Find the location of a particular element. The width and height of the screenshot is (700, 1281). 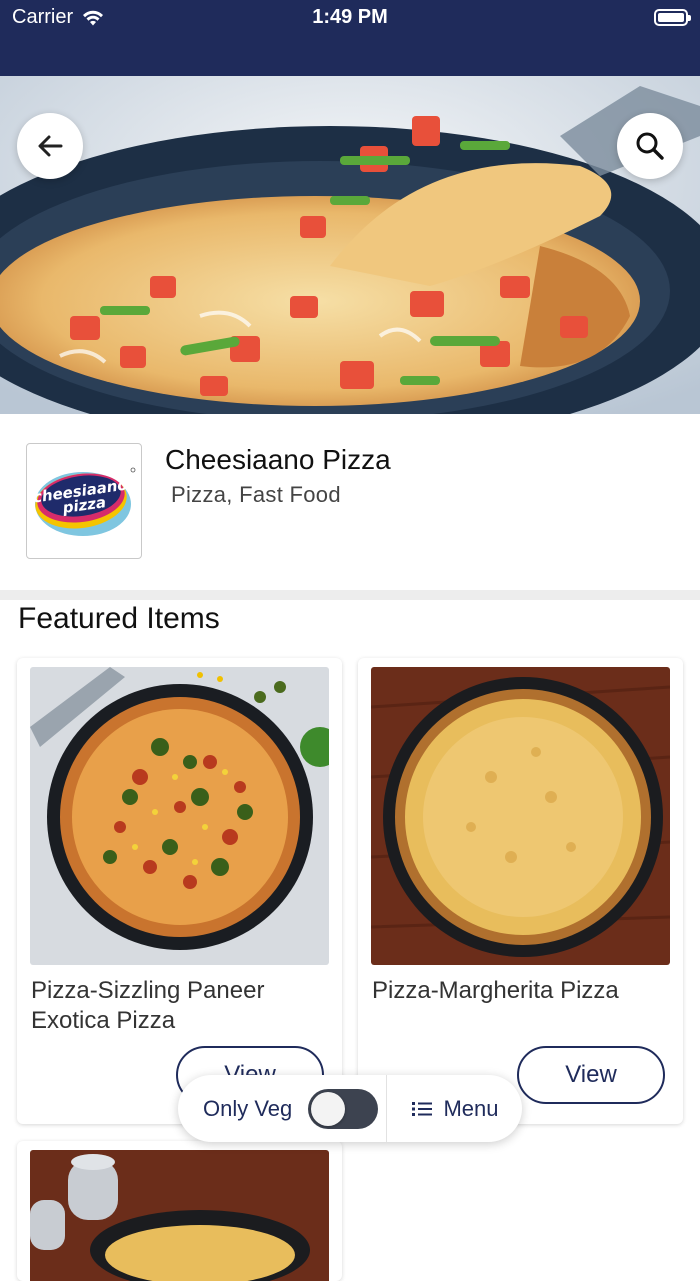

only-veg-label: Only Veg is located at coordinates (248, 1108).